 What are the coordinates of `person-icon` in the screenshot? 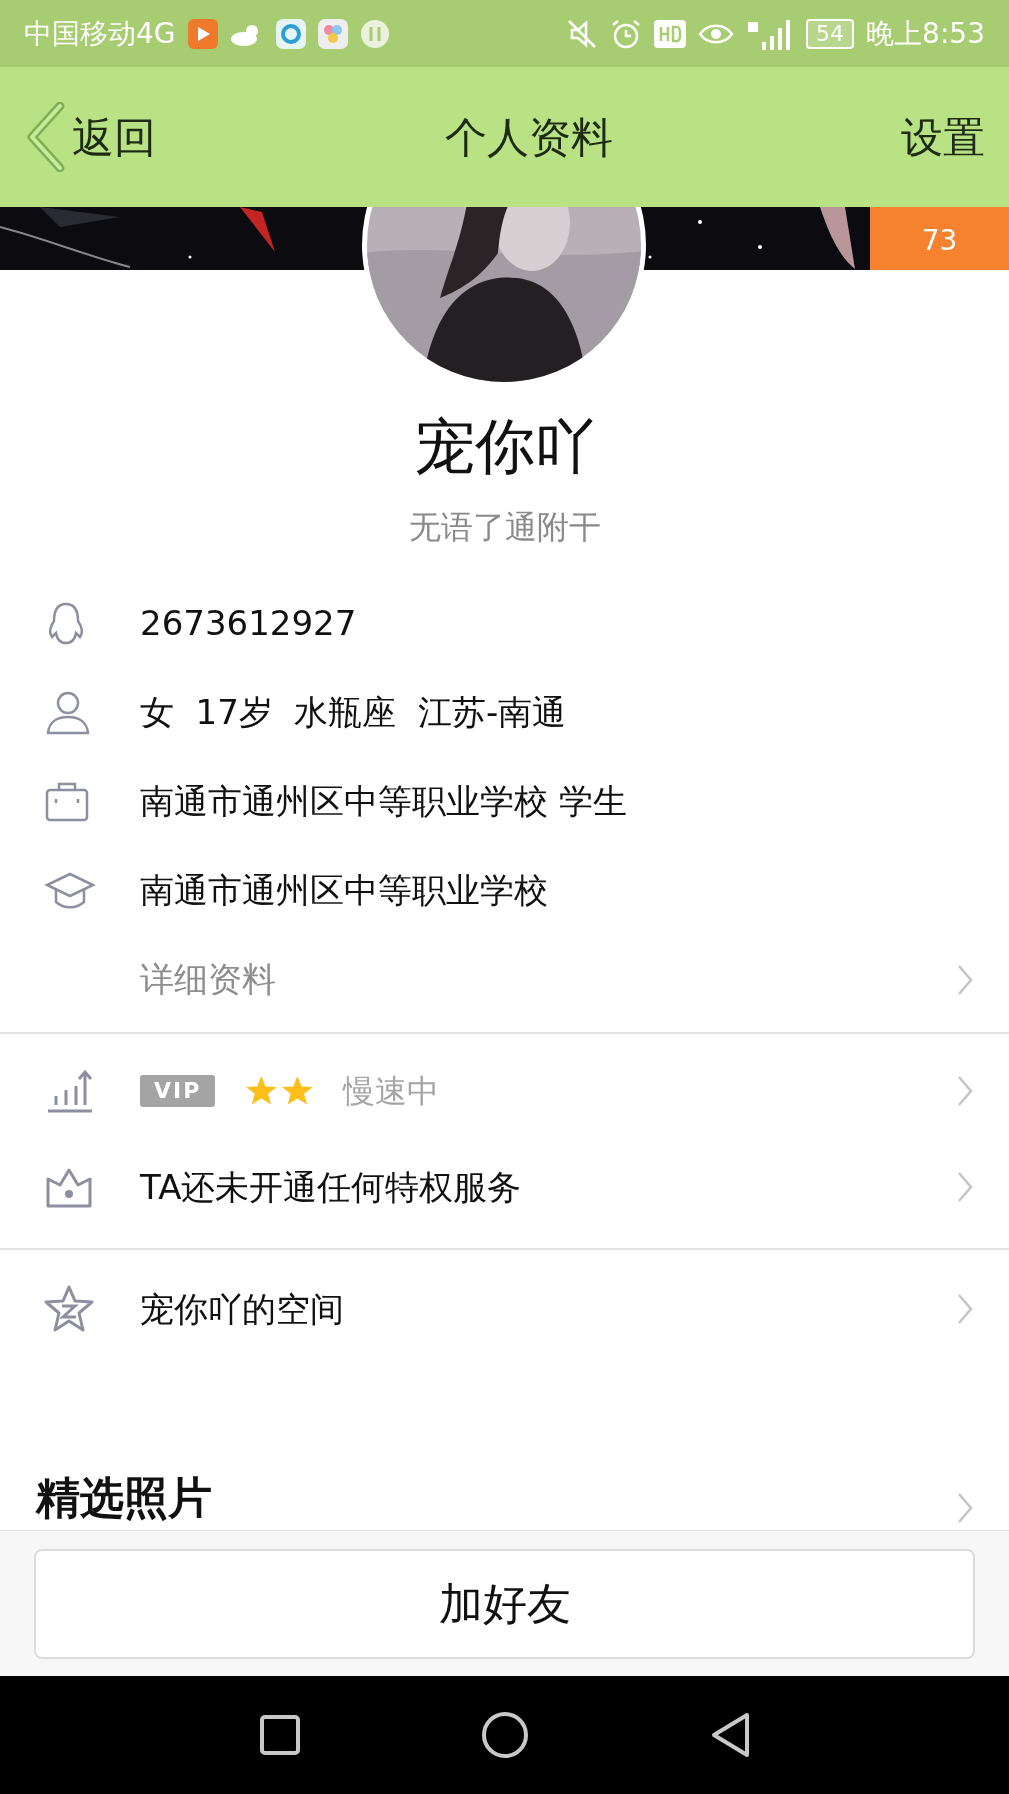 It's located at (68, 712).